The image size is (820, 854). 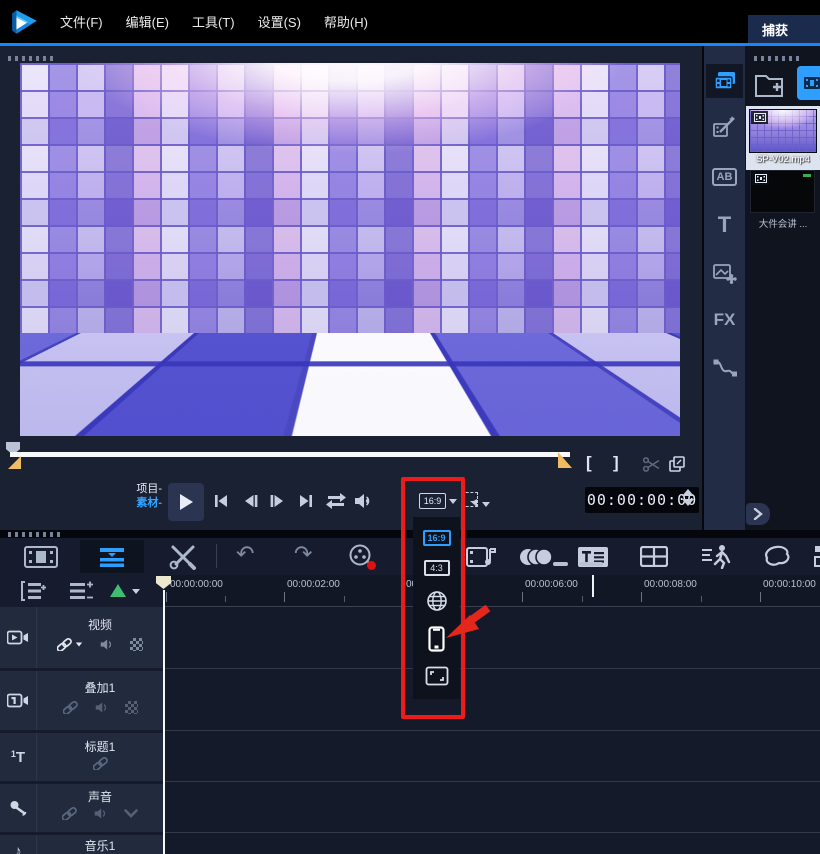 I want to click on video-floor-graphic, so click(x=350, y=384).